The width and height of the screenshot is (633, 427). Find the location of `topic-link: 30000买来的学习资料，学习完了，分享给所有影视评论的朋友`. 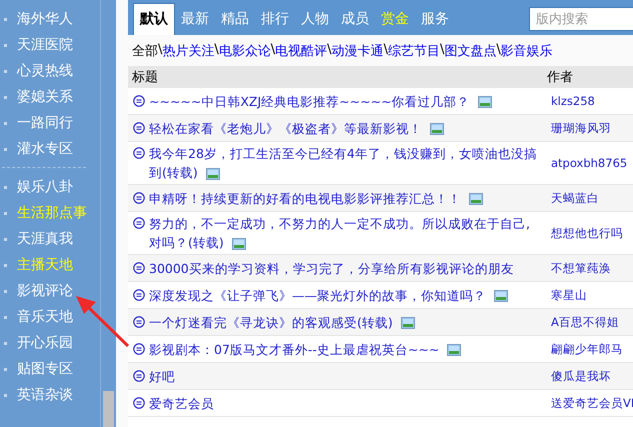

topic-link: 30000买来的学习资料，学习完了，分享给所有影视评论的朋友 is located at coordinates (348, 268).